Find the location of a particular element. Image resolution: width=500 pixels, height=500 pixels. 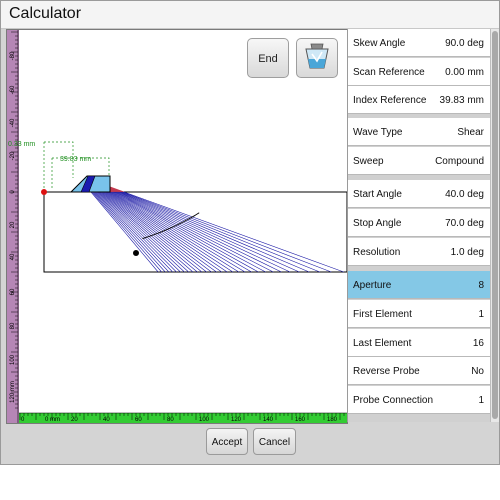

horizontal-ruler-label: 0 mm is located at coordinates (52, 420).